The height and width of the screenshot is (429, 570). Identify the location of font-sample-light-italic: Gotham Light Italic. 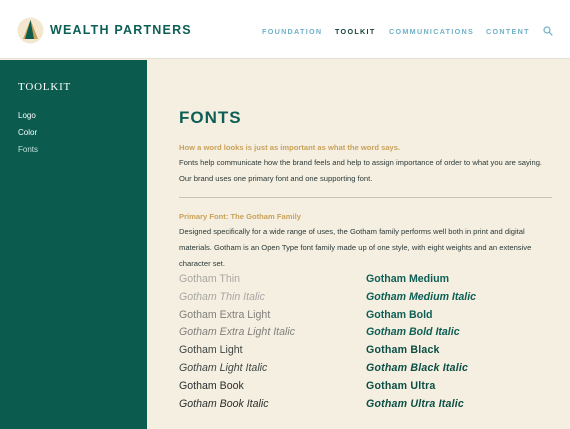
(223, 368).